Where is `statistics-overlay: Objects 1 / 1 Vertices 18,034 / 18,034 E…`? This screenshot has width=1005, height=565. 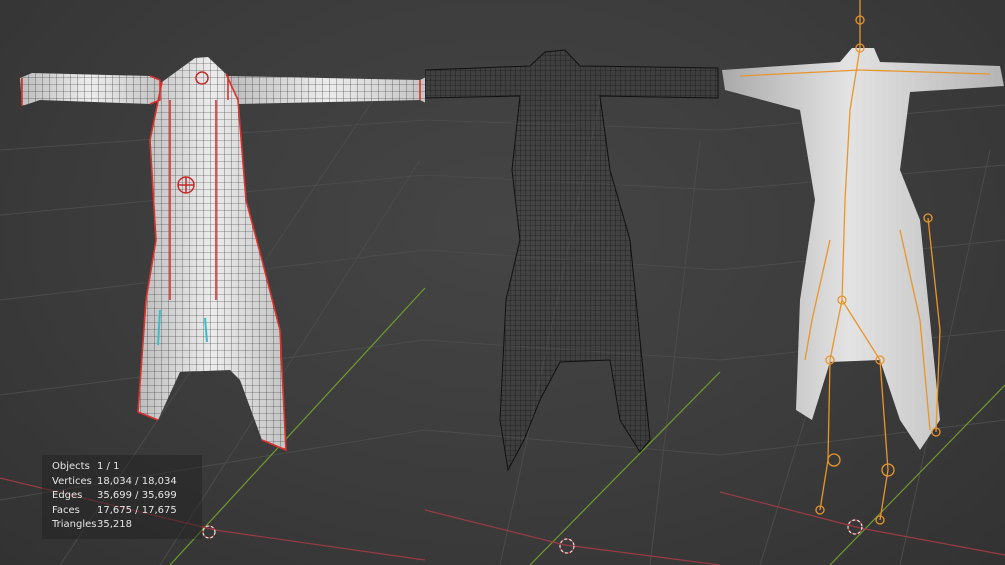
statistics-overlay: Objects 1 / 1 Vertices 18,034 / 18,034 E… is located at coordinates (122, 497).